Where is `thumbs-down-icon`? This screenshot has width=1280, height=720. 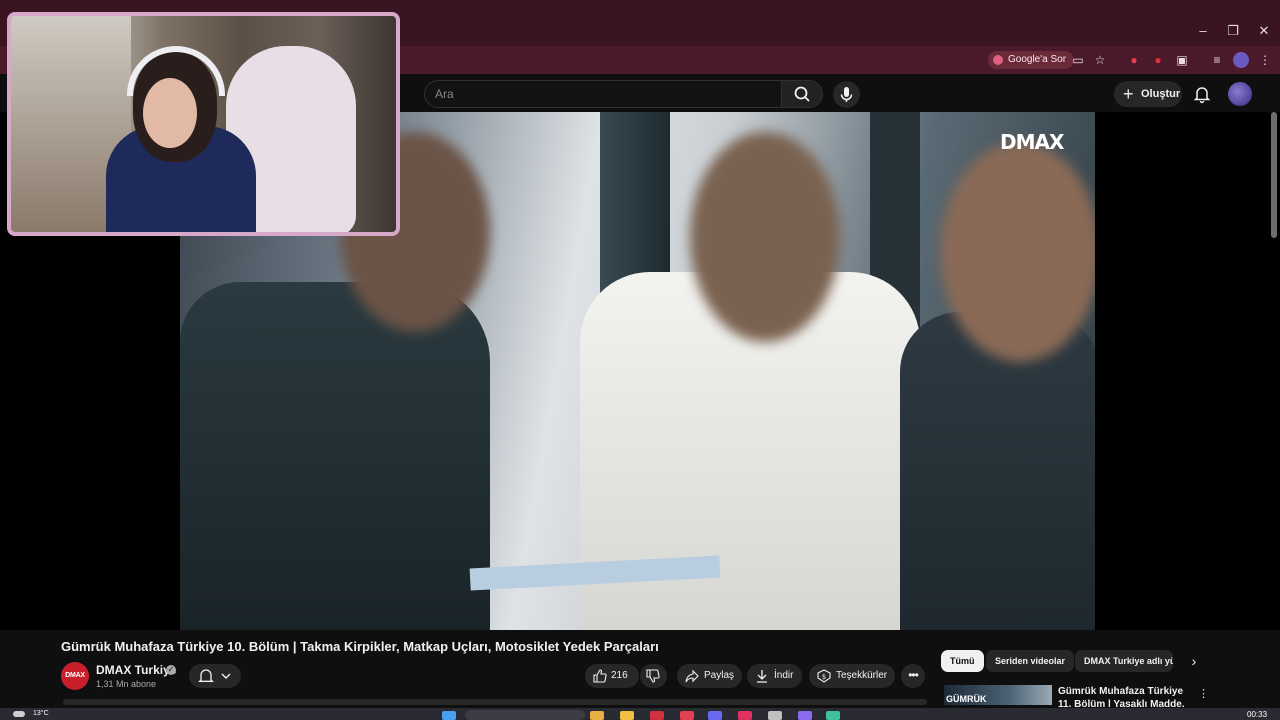 thumbs-down-icon is located at coordinates (653, 676).